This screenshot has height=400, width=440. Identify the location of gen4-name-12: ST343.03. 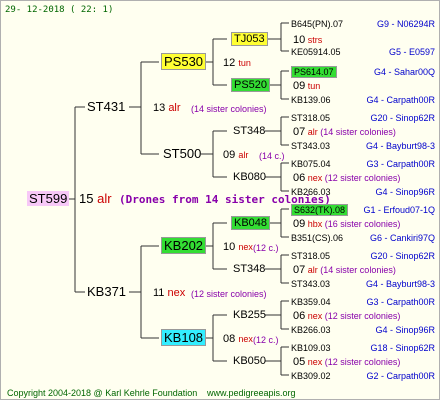
(310, 284).